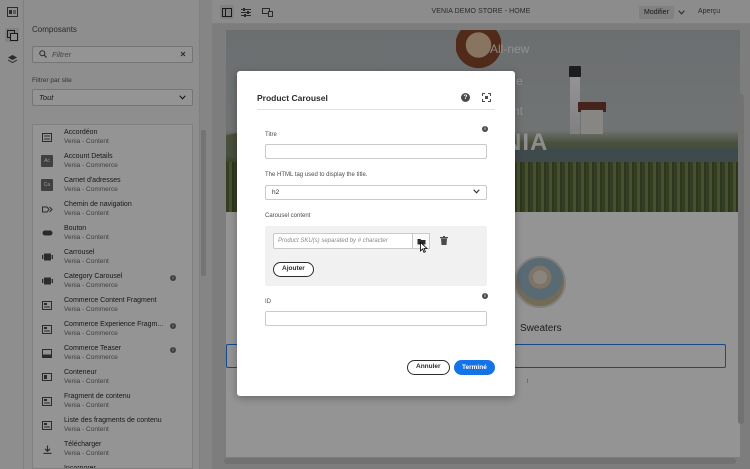 The height and width of the screenshot is (469, 750). I want to click on trash-icon, so click(445, 241).